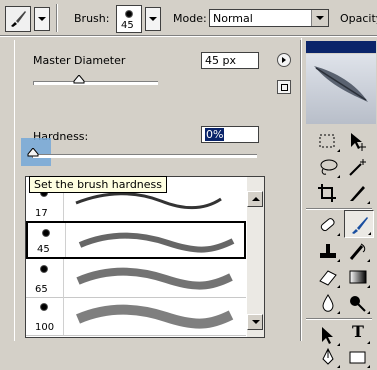  Describe the element at coordinates (79, 60) in the screenshot. I see `master-diameter-label: Master Diameter` at that location.